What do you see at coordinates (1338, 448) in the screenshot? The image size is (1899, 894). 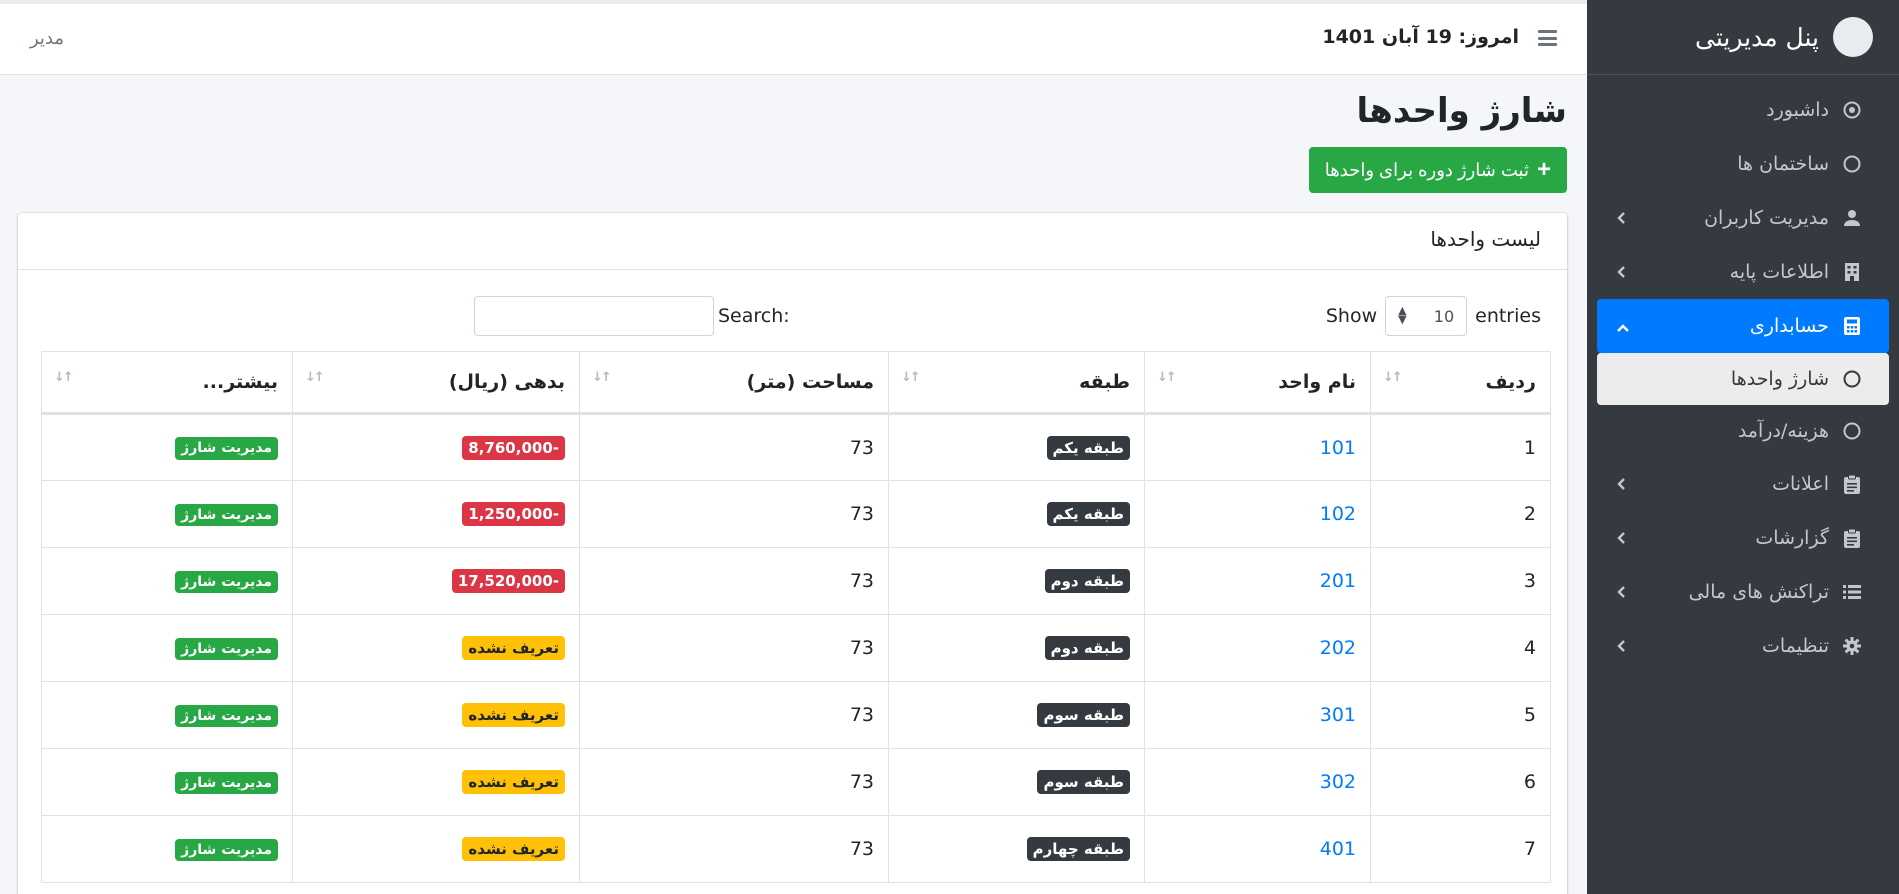 I see `unit-link: 101` at bounding box center [1338, 448].